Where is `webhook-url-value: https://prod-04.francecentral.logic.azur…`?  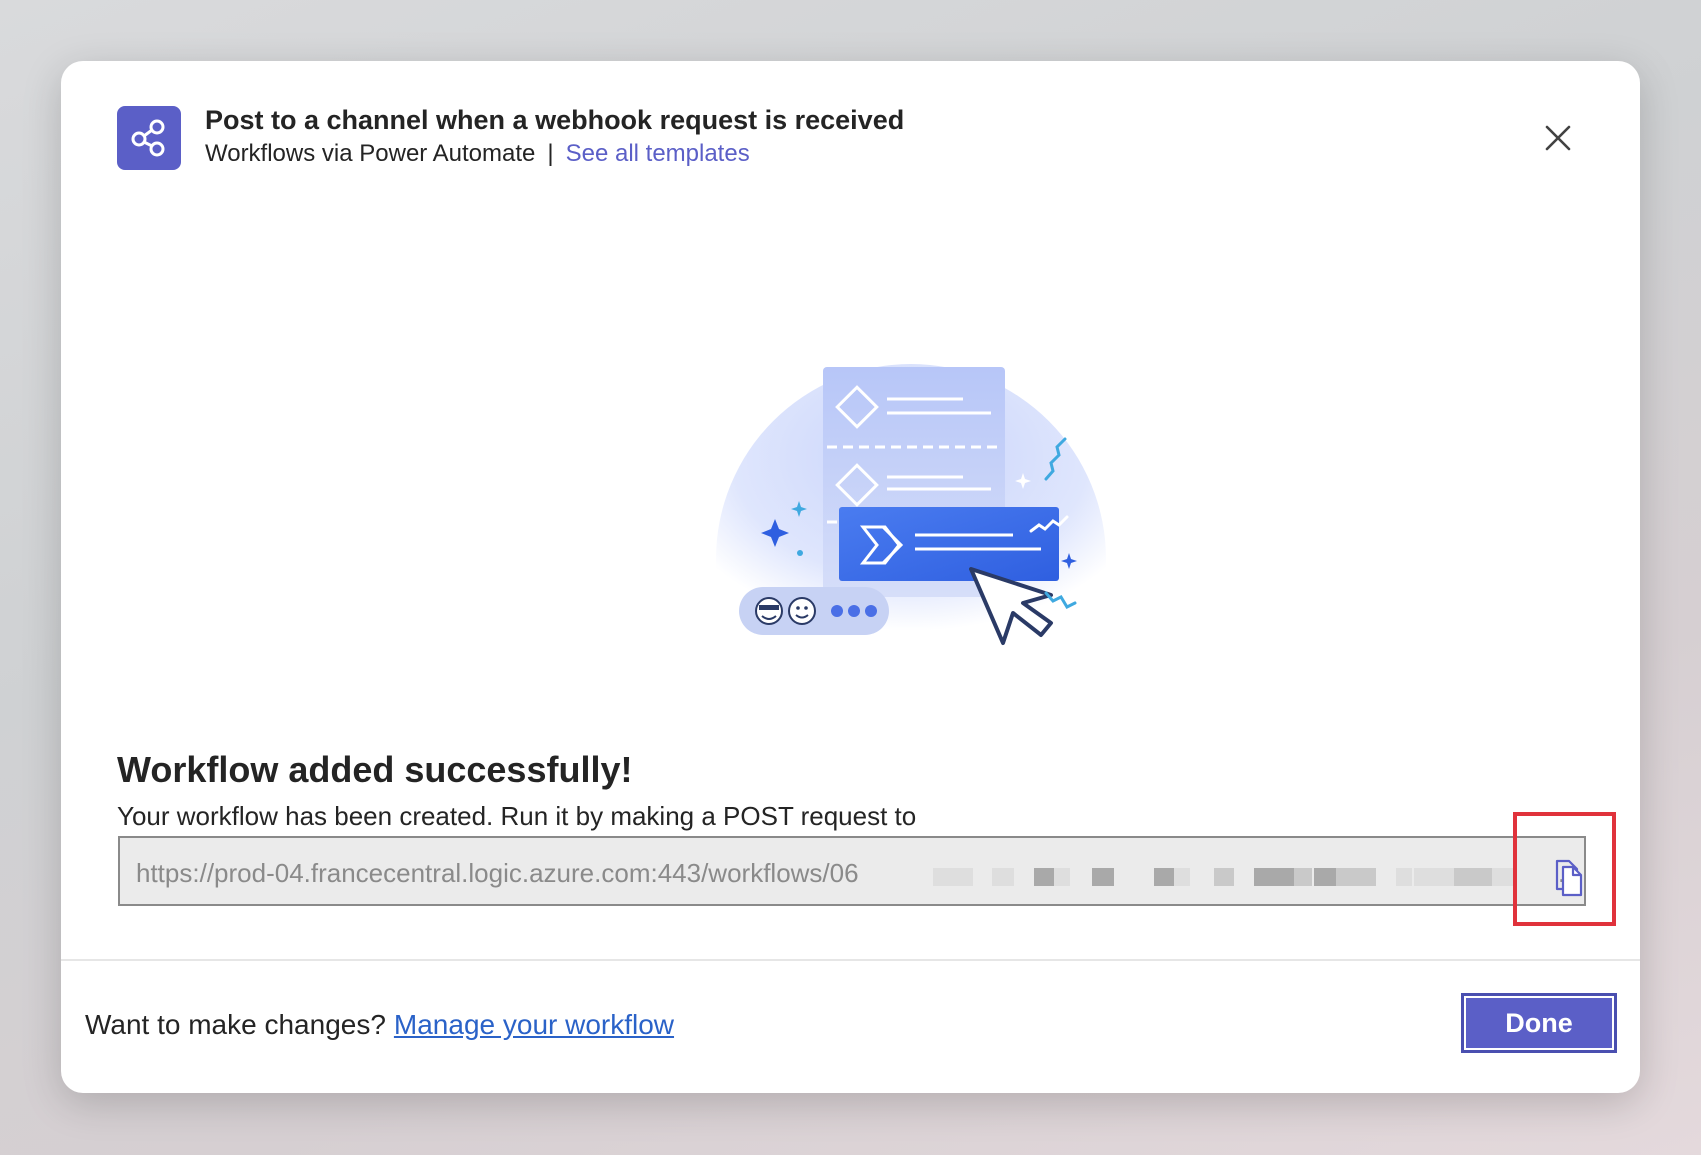 webhook-url-value: https://prod-04.francecentral.logic.azur… is located at coordinates (497, 873).